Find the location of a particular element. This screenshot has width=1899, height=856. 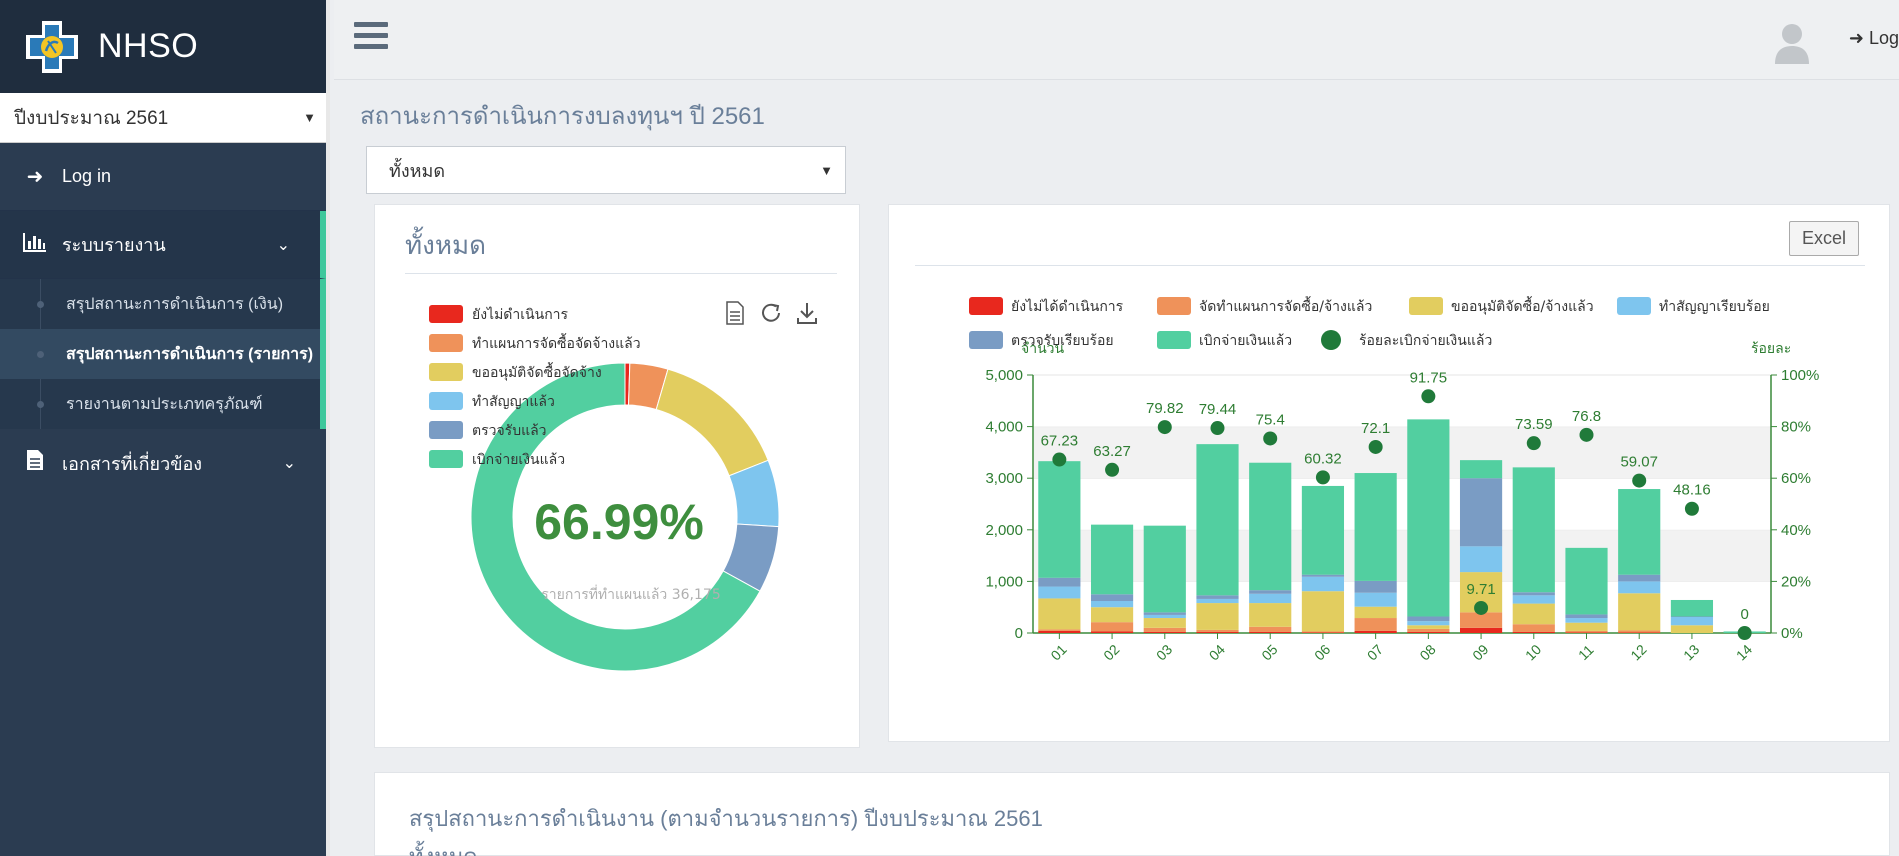

x-tick-label: 08 is located at coordinates (1427, 652).